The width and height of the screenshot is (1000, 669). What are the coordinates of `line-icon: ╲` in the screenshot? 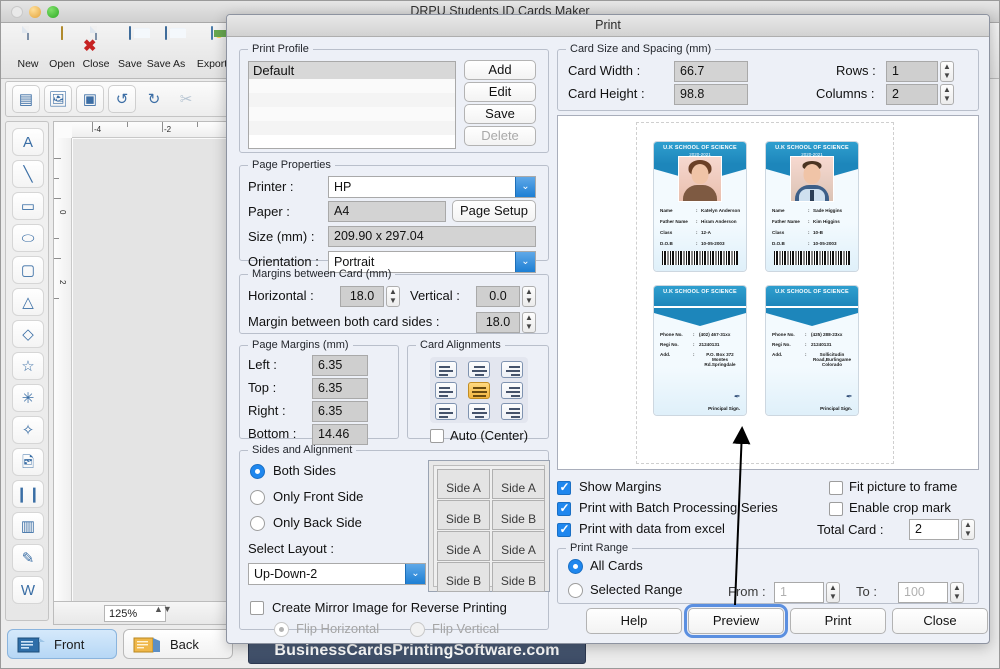 It's located at (28, 174).